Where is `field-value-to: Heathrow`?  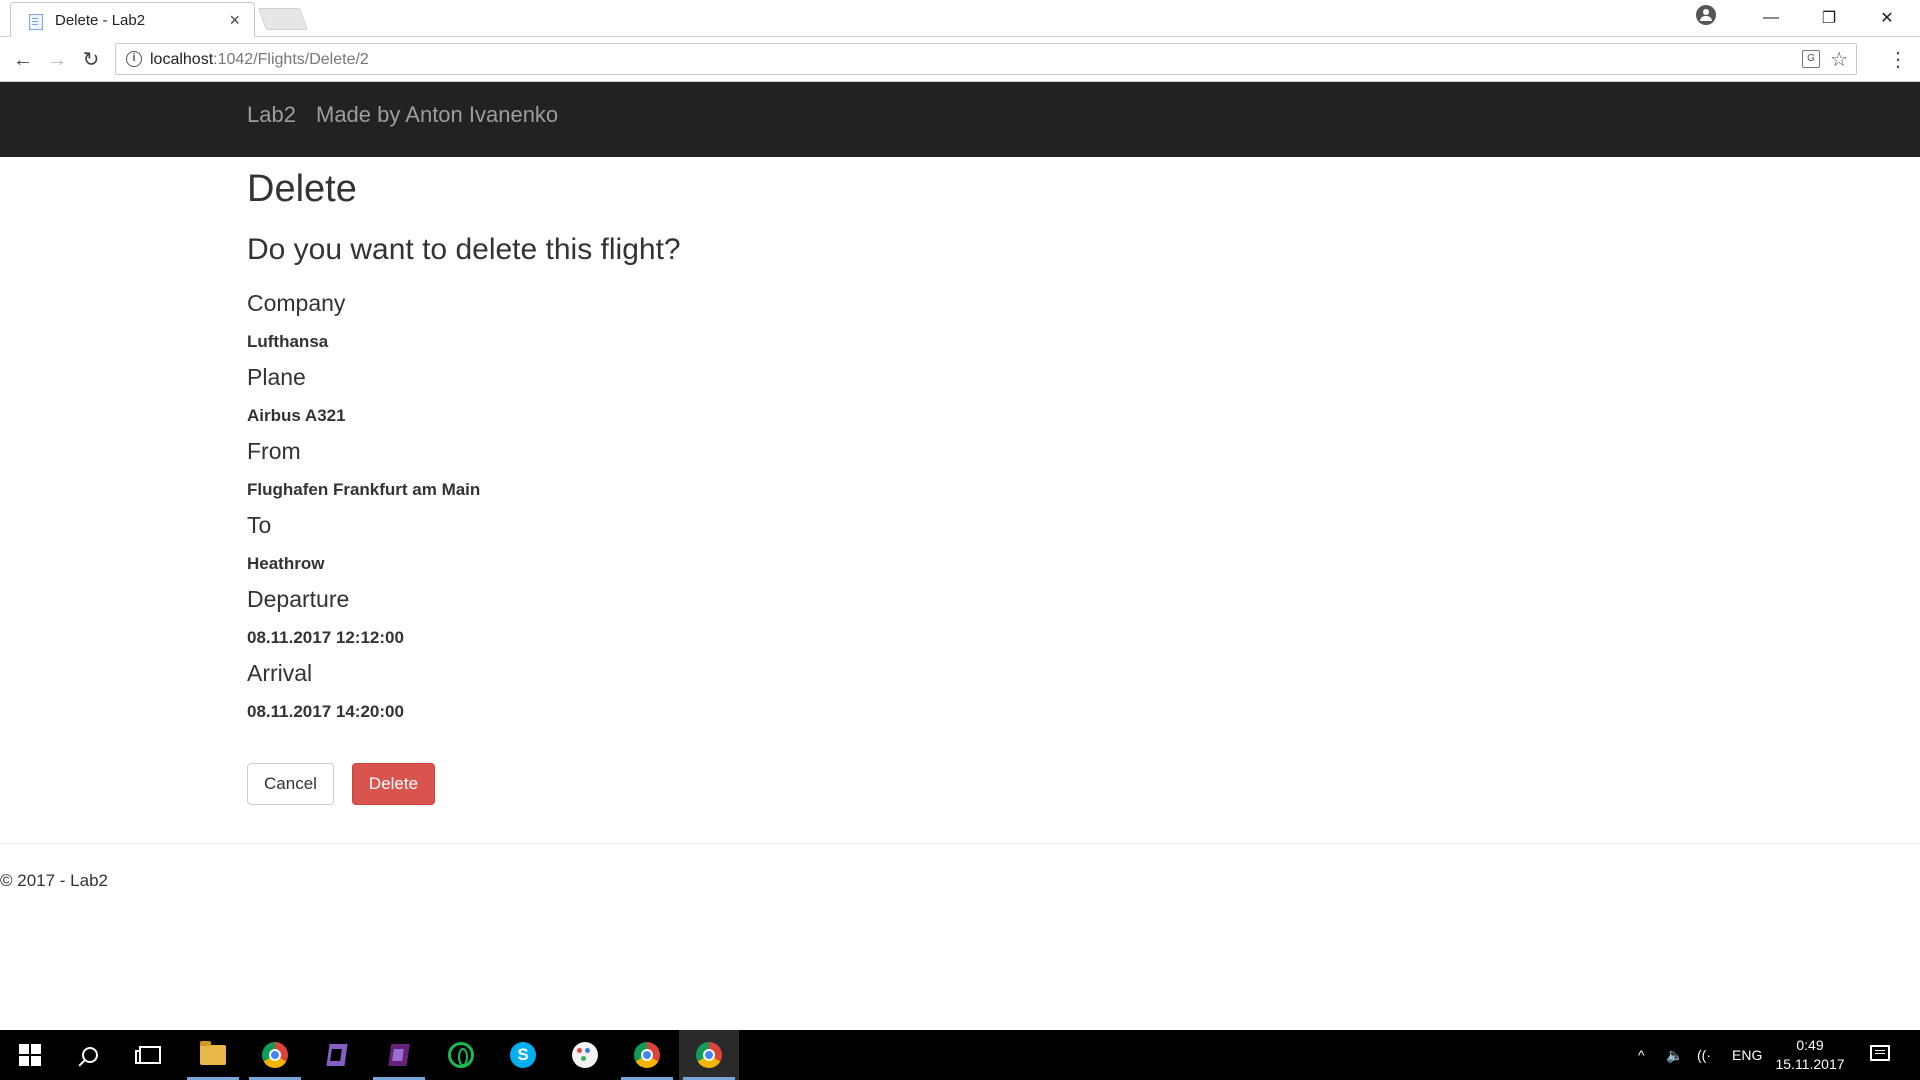 field-value-to: Heathrow is located at coordinates (286, 563).